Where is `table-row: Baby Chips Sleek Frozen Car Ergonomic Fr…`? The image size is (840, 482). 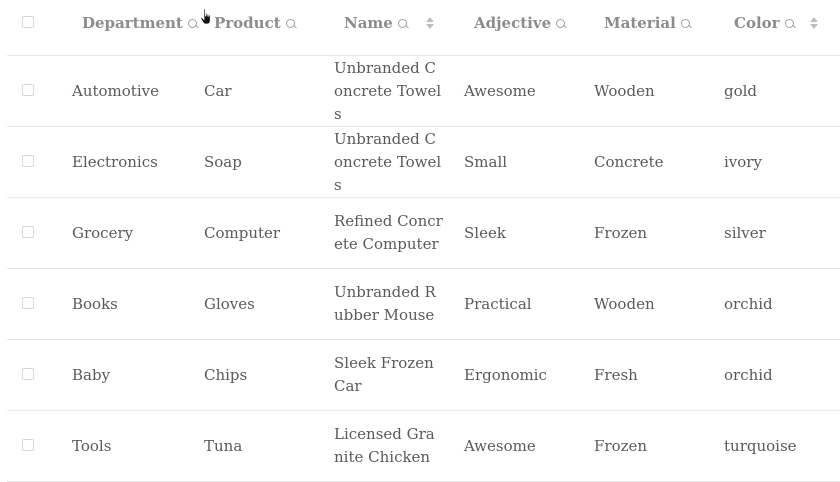 table-row: Baby Chips Sleek Frozen Car Ergonomic Fr… is located at coordinates (423, 375).